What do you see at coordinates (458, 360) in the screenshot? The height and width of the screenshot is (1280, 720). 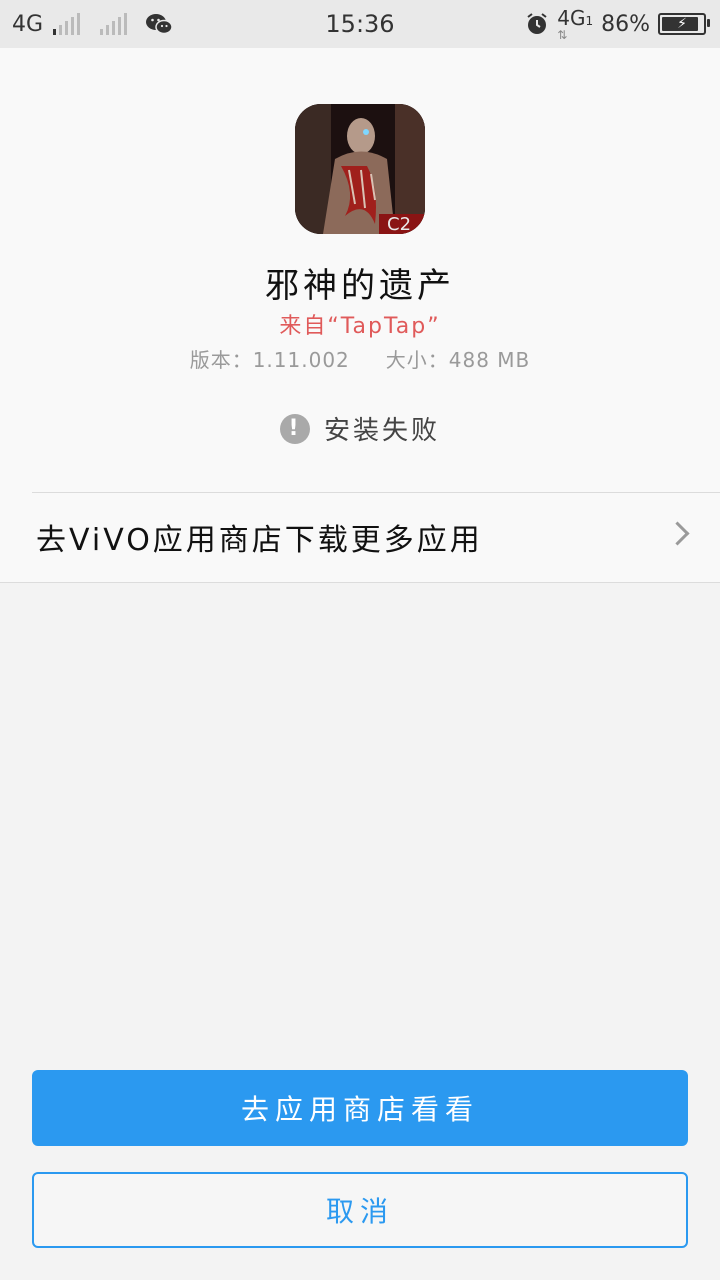 I see `app-size: 大小：488 MB` at bounding box center [458, 360].